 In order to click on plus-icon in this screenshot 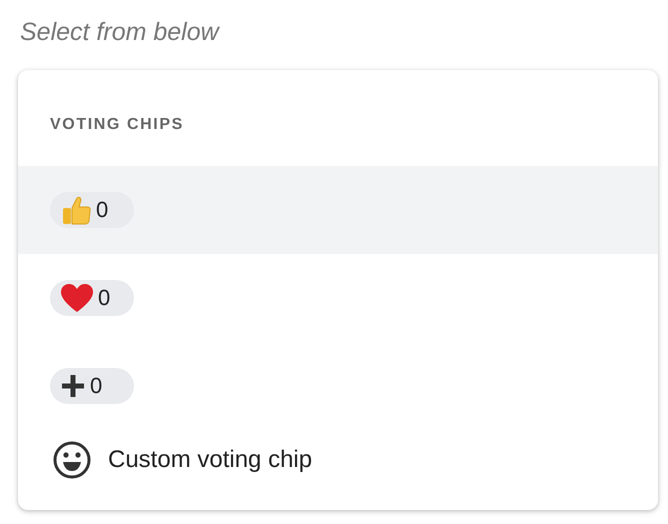, I will do `click(73, 386)`.